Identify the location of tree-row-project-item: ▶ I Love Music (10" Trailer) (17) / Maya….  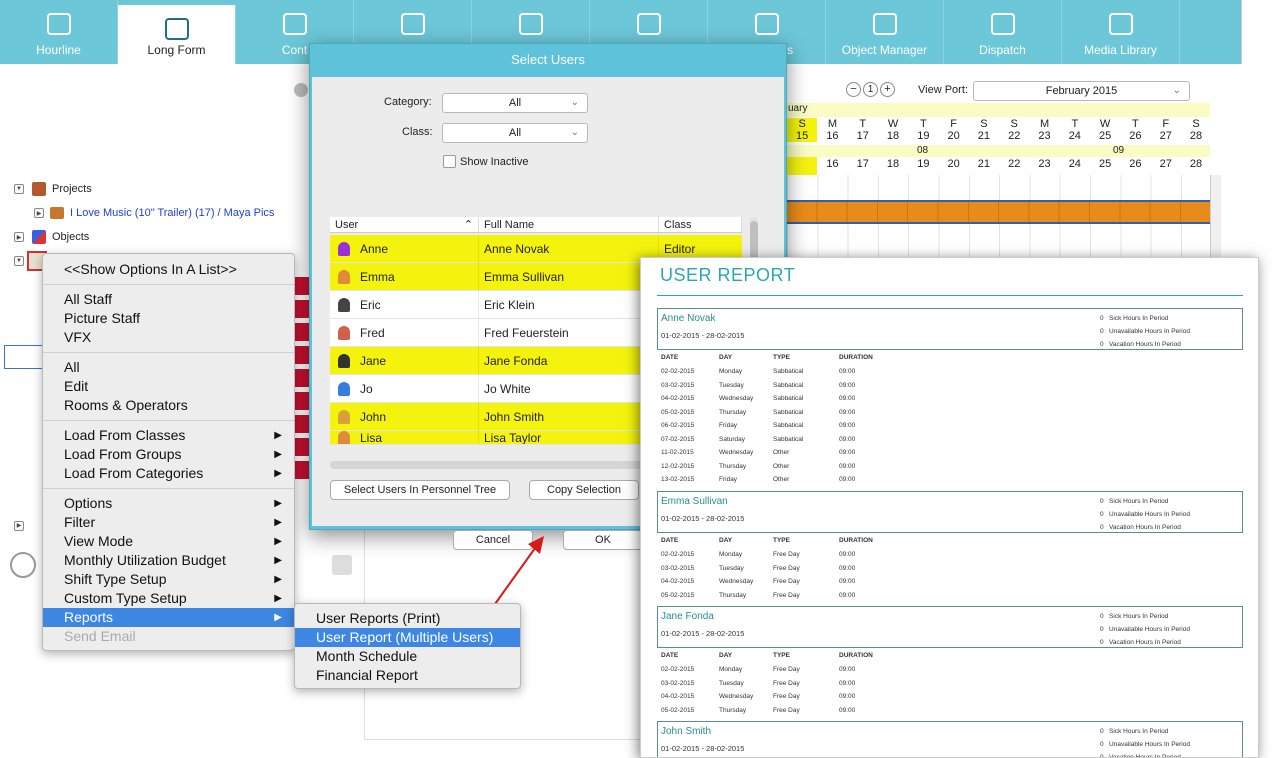
(159, 213).